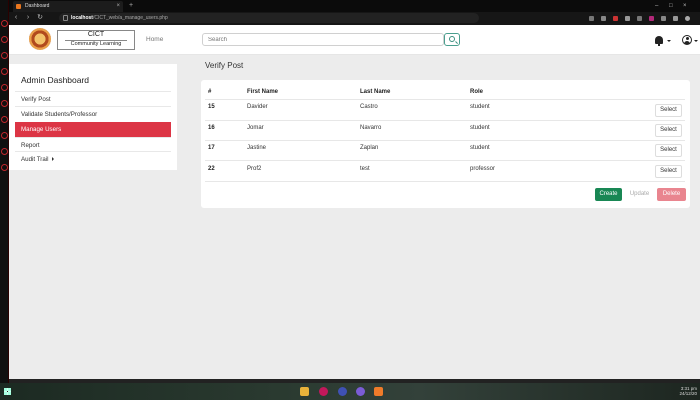  Describe the element at coordinates (96, 34) in the screenshot. I see `logo-title: CICT` at that location.